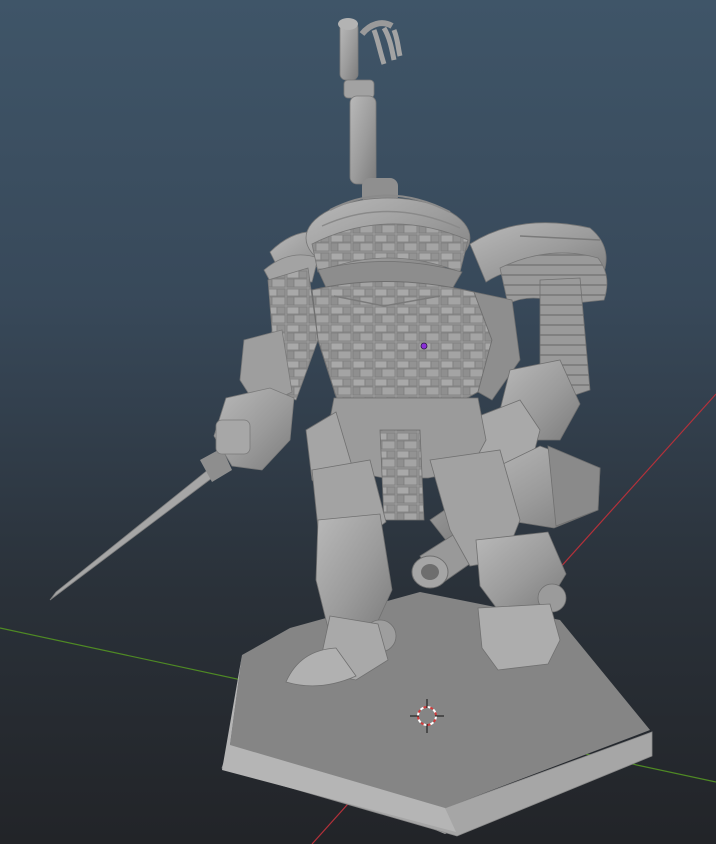 This screenshot has width=716, height=844. Describe the element at coordinates (370, 111) in the screenshot. I see `antenna` at that location.